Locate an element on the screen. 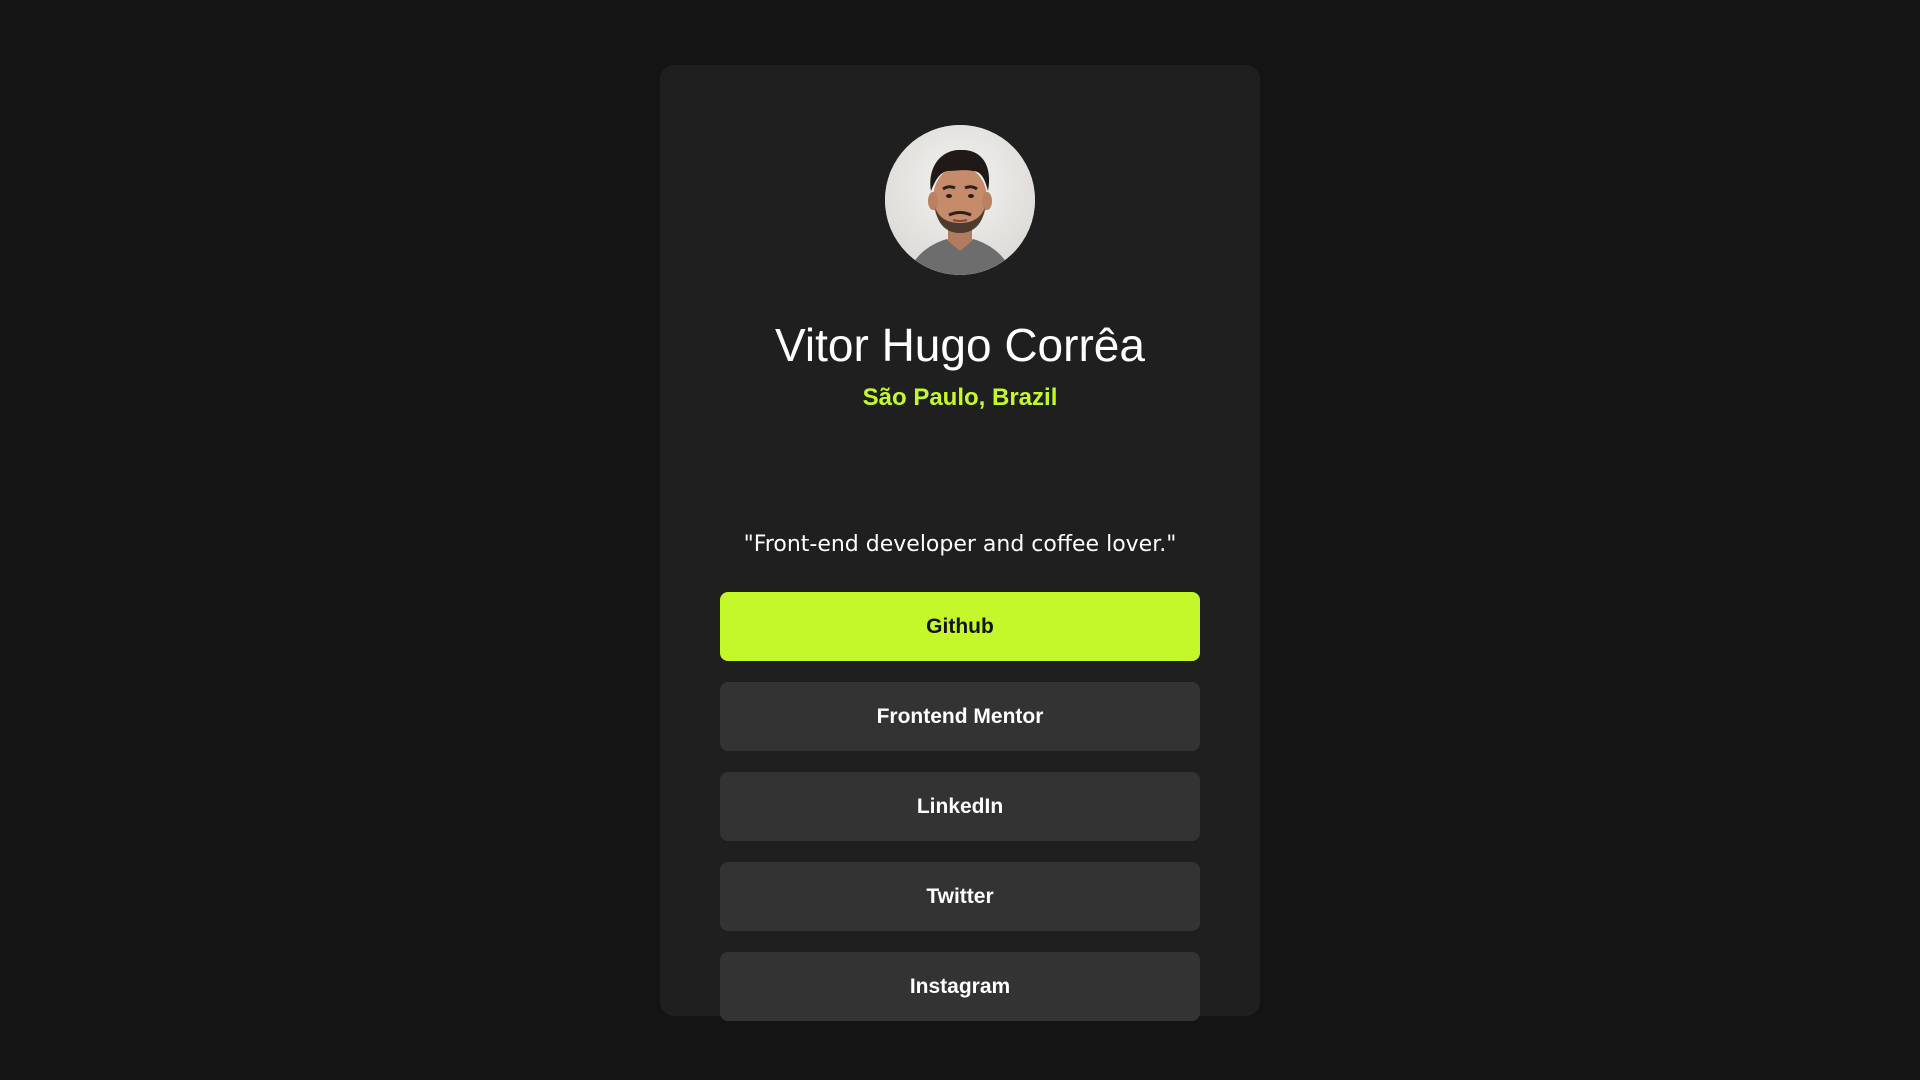 Image resolution: width=1920 pixels, height=1080 pixels. avatar is located at coordinates (960, 200).